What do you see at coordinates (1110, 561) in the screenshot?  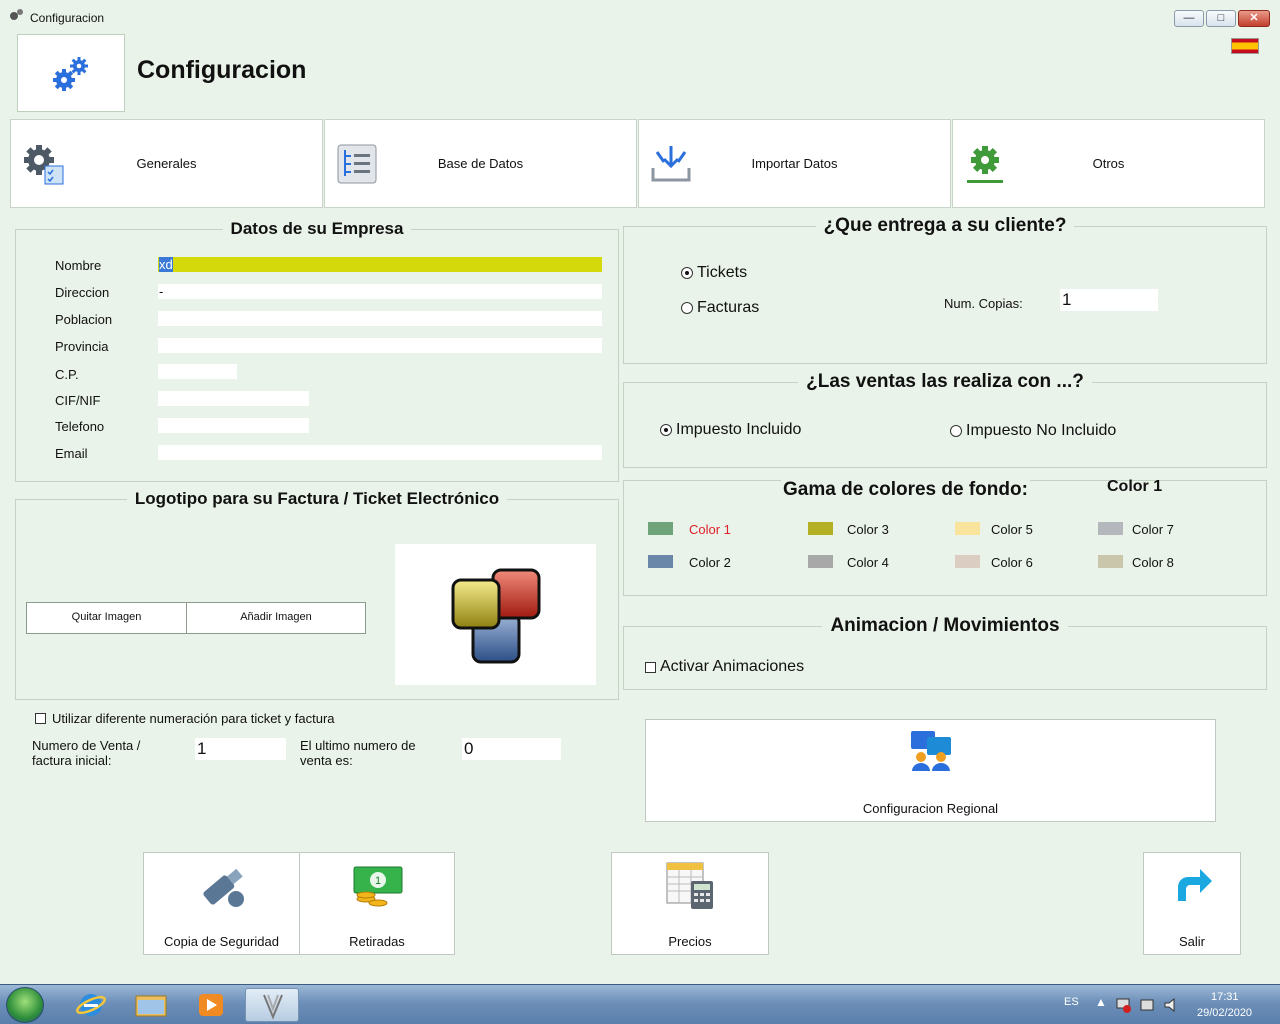 I see `color-8-swatch` at bounding box center [1110, 561].